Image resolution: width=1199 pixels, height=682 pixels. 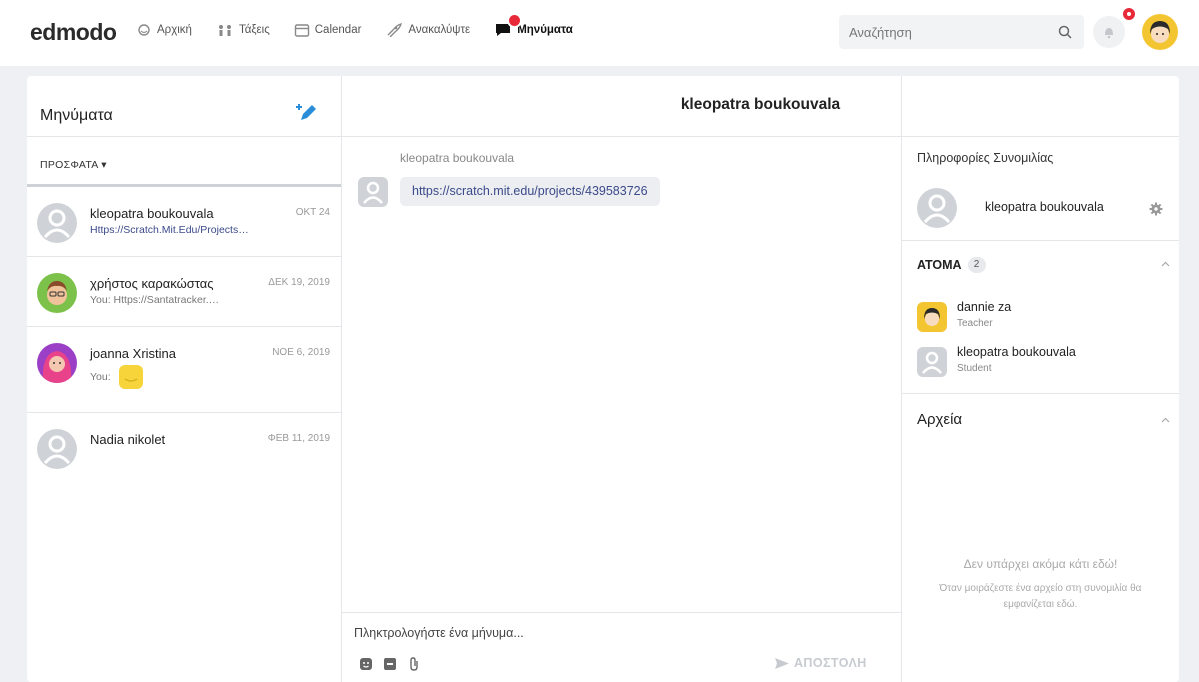 I want to click on conversation-participant-name: kleopatra boukouvala, so click(x=1044, y=207).